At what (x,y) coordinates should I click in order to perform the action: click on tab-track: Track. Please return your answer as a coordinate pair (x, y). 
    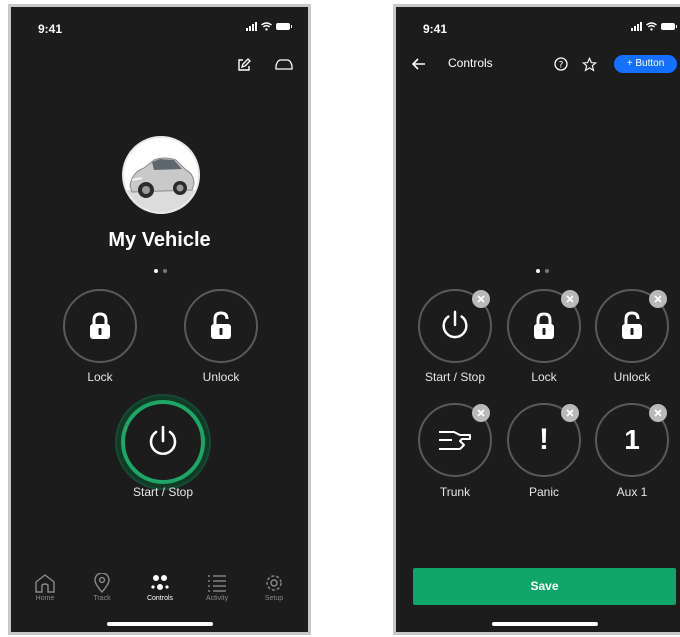
    Looking at the image, I should click on (102, 587).